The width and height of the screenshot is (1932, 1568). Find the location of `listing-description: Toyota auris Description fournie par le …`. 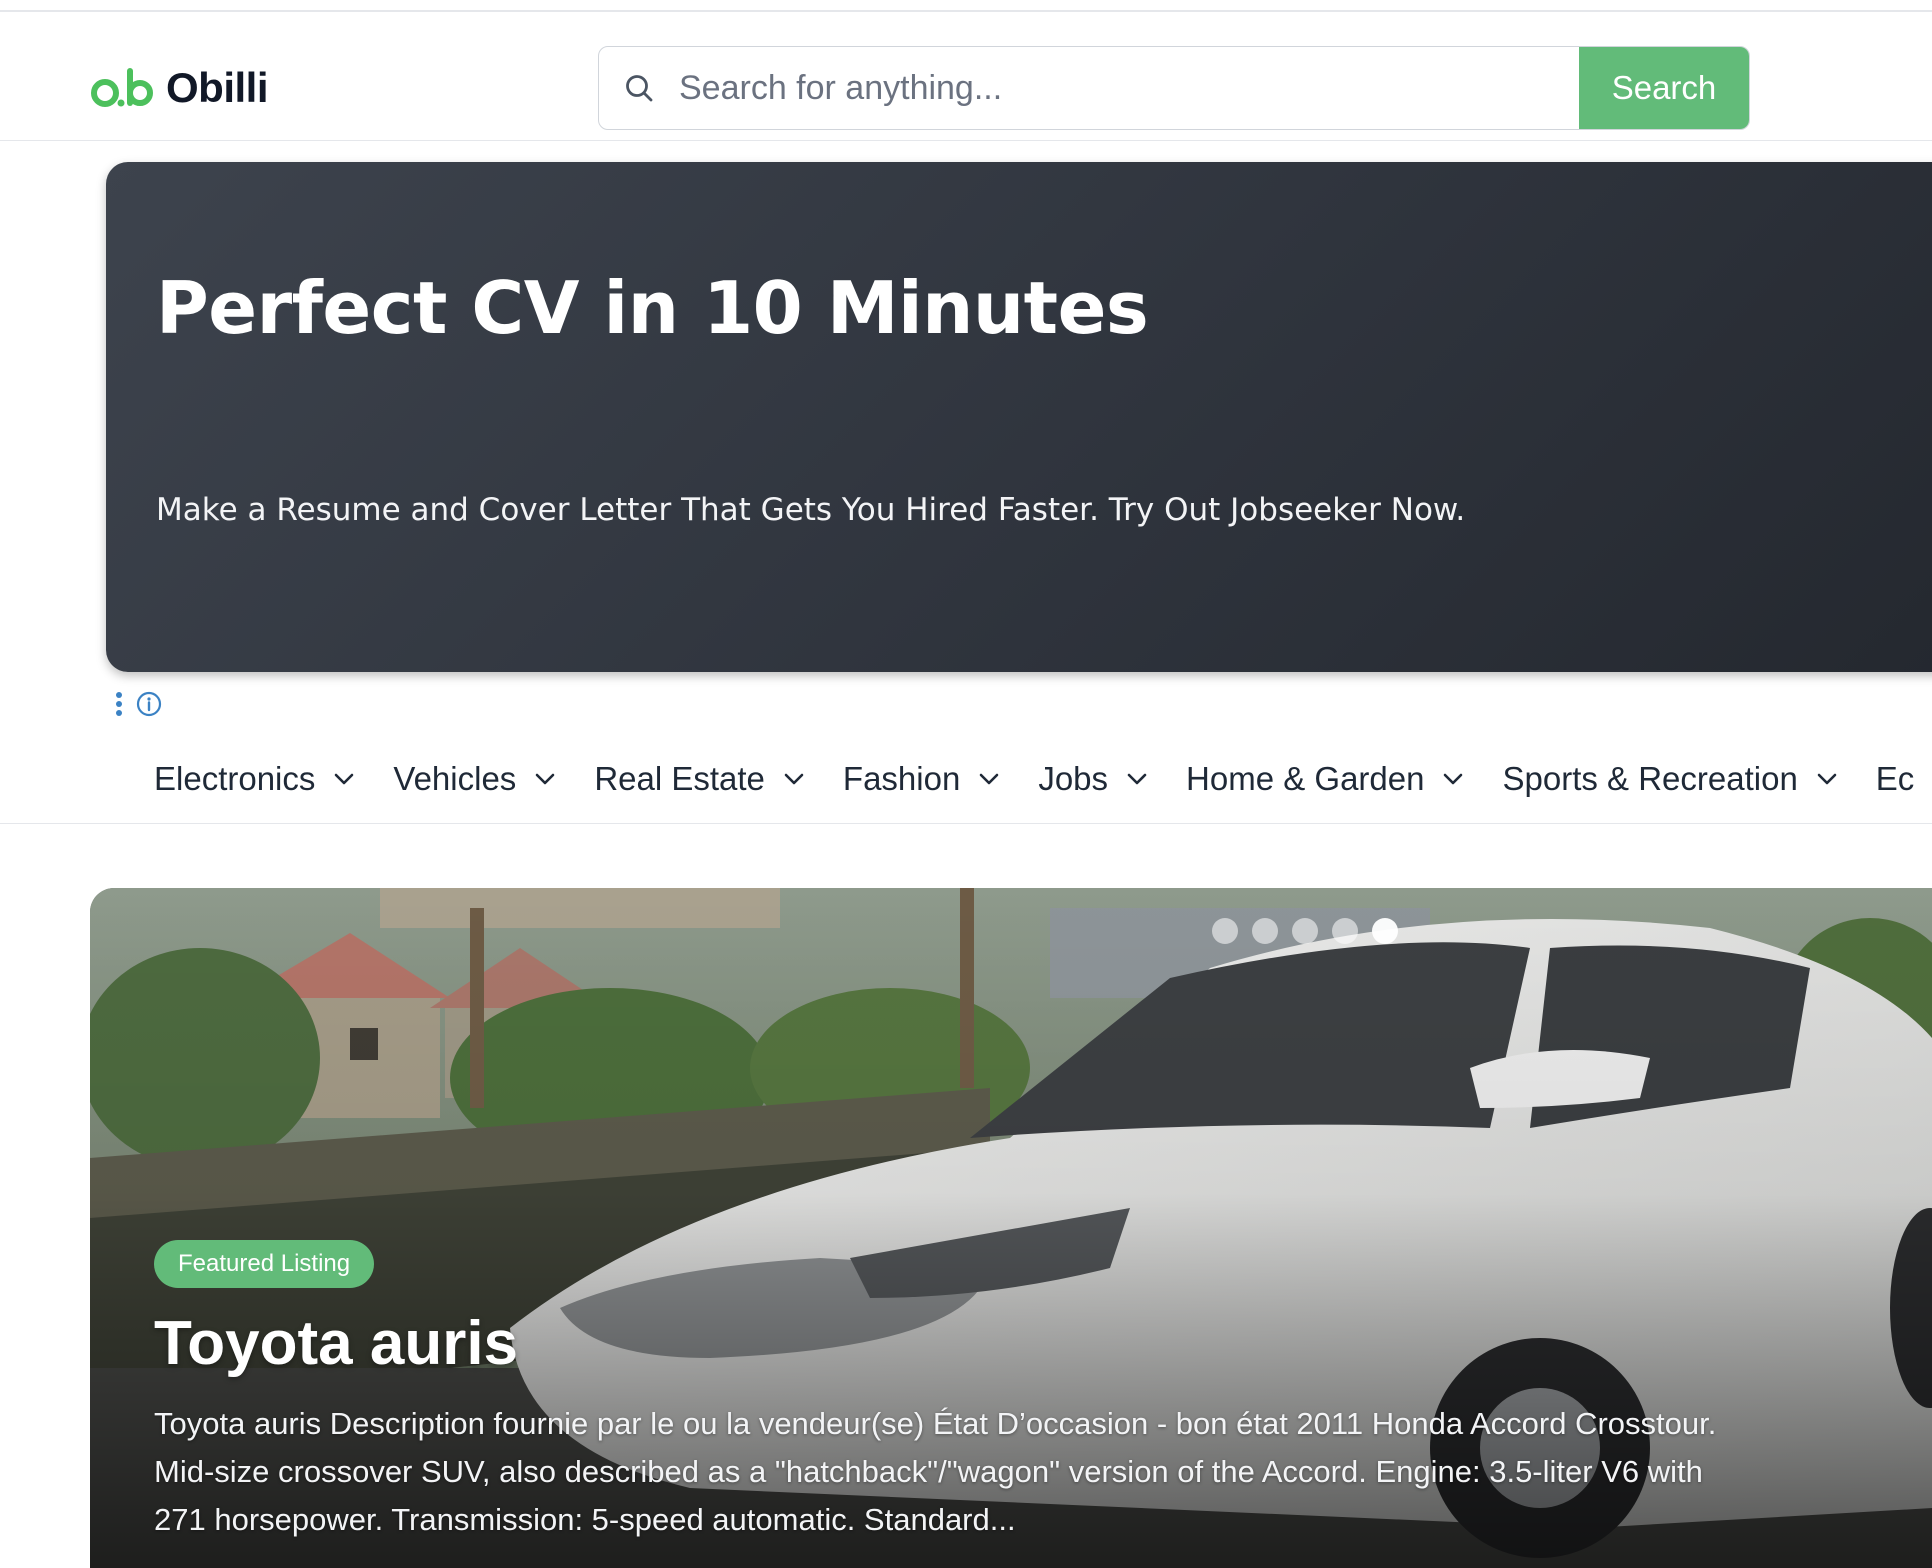

listing-description: Toyota auris Description fournie par le … is located at coordinates (935, 1471).